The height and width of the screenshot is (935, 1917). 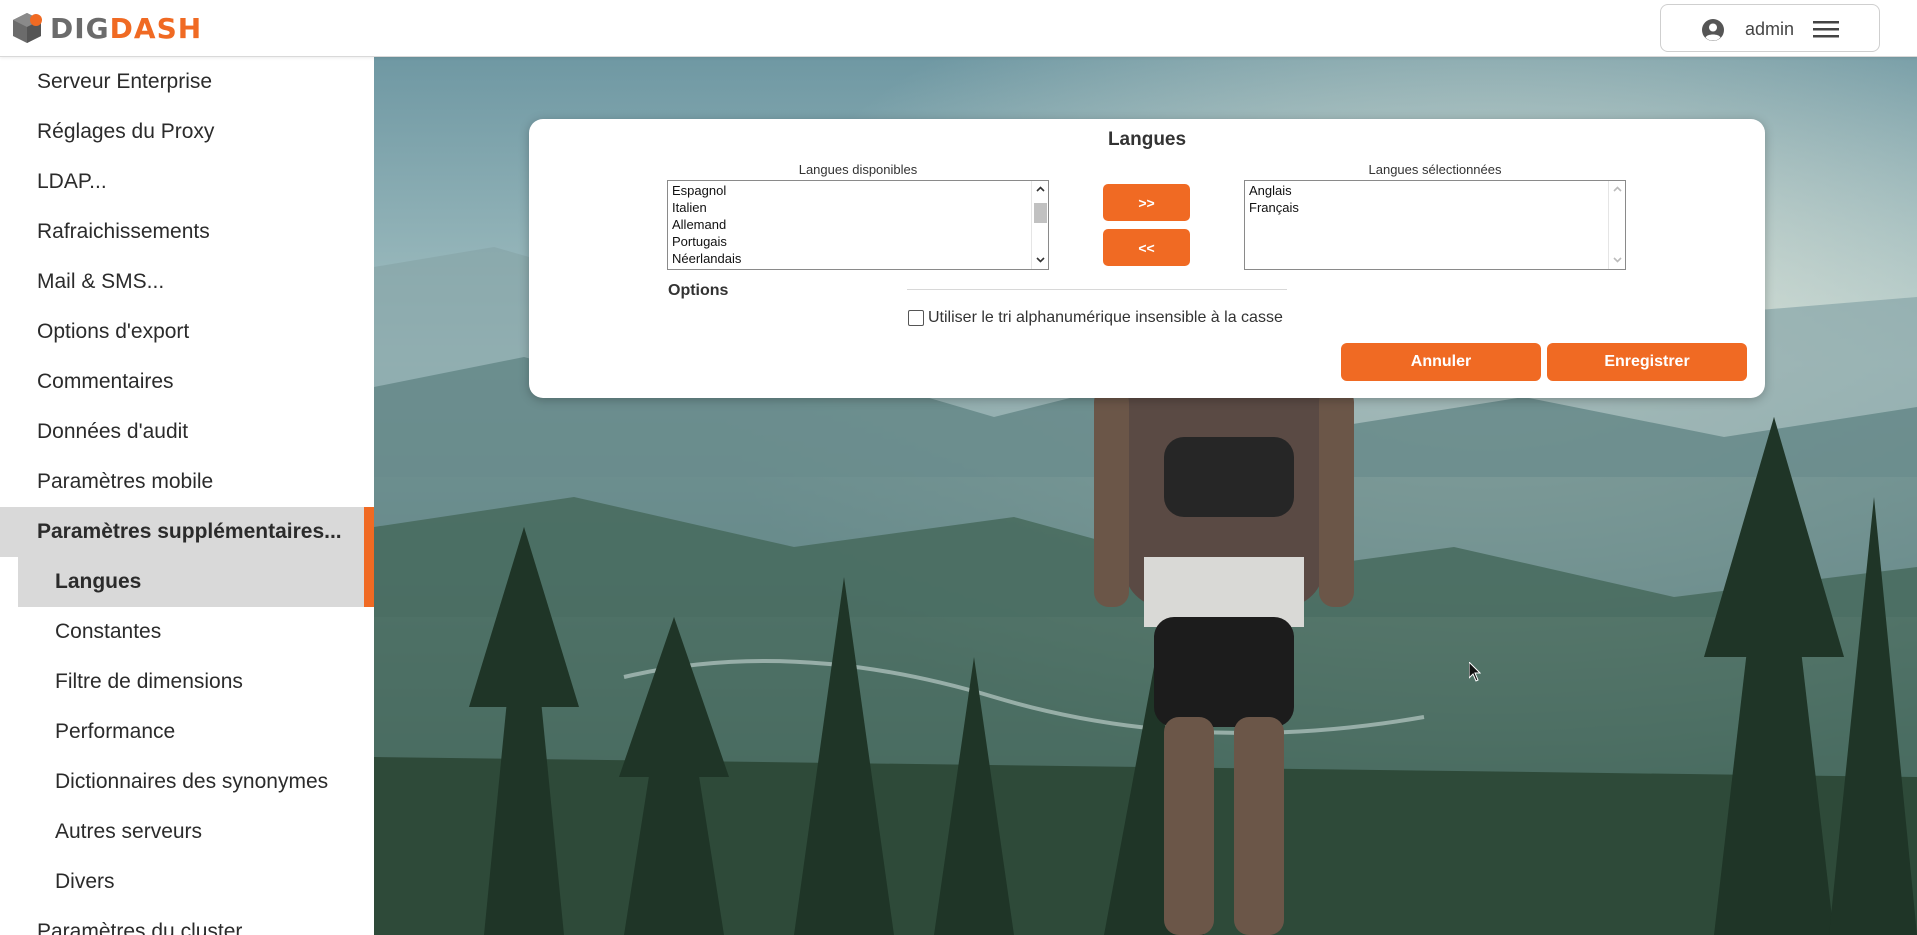 I want to click on sidebar-subitem-filtre-dimensions: Filtre de dimensions, so click(x=187, y=682).